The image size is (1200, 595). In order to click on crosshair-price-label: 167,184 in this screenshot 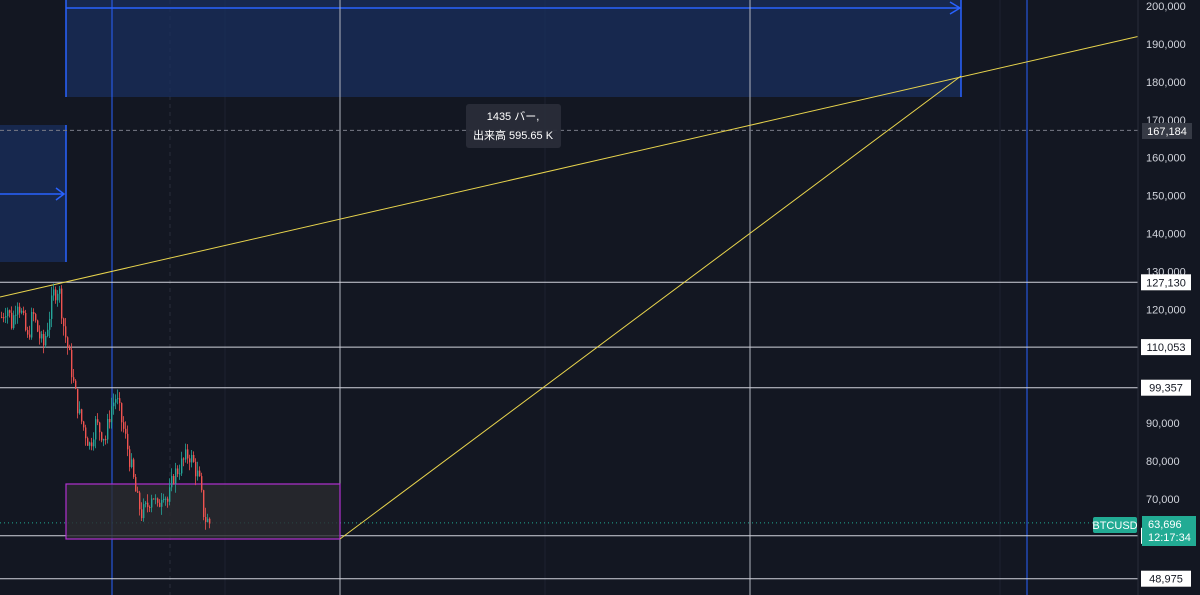, I will do `click(1167, 132)`.